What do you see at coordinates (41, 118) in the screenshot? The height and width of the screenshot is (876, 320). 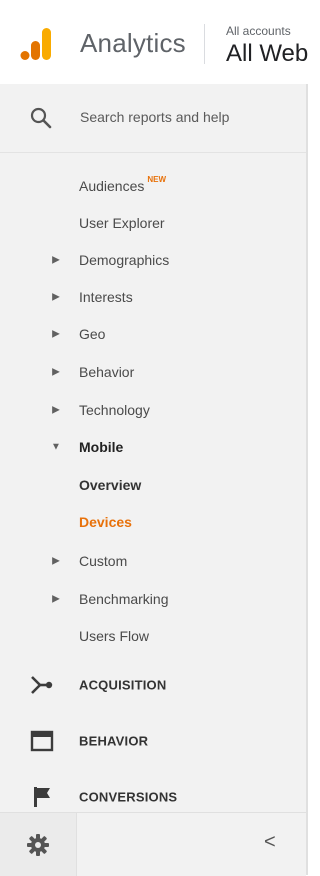 I see `search-icon` at bounding box center [41, 118].